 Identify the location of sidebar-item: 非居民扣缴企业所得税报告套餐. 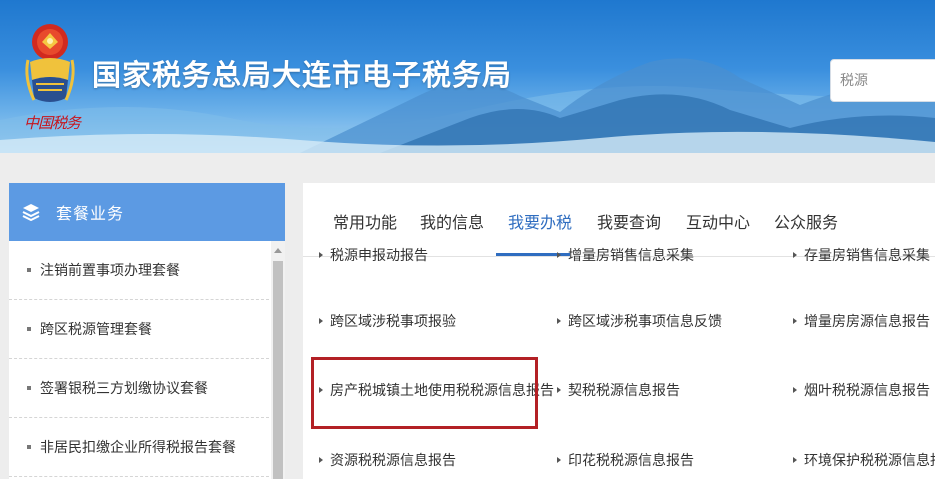
(139, 447).